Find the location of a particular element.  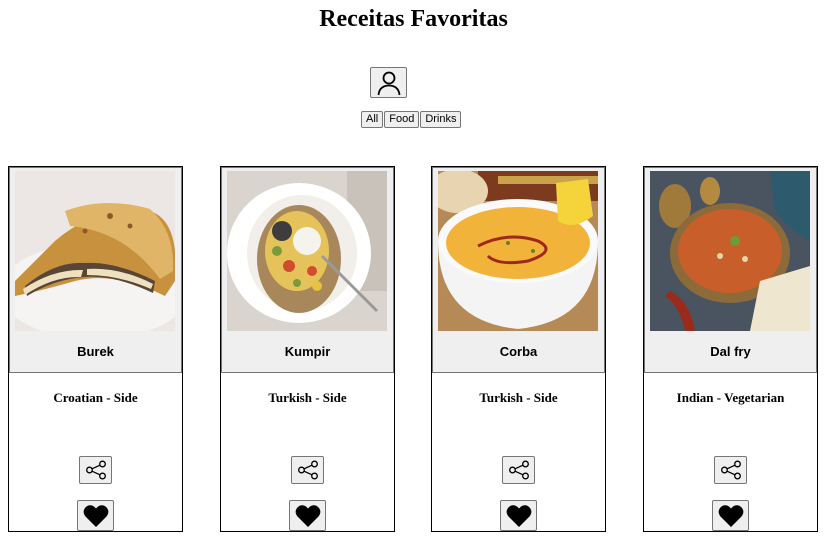

recipe-link: Burek is located at coordinates (95, 270).